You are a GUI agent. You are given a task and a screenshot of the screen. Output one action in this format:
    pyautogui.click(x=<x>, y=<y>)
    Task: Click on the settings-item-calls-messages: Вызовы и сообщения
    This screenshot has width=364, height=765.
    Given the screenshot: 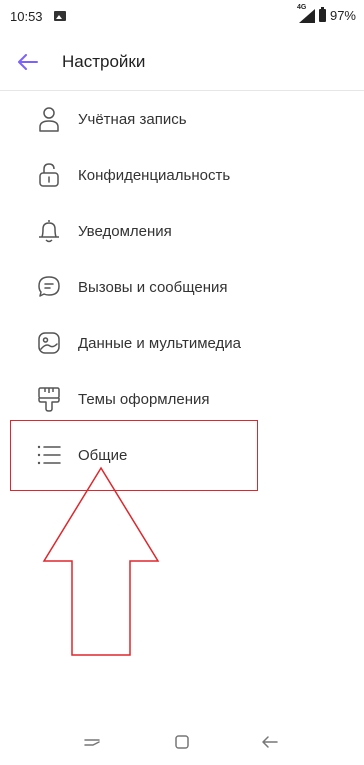 What is the action you would take?
    pyautogui.click(x=182, y=287)
    